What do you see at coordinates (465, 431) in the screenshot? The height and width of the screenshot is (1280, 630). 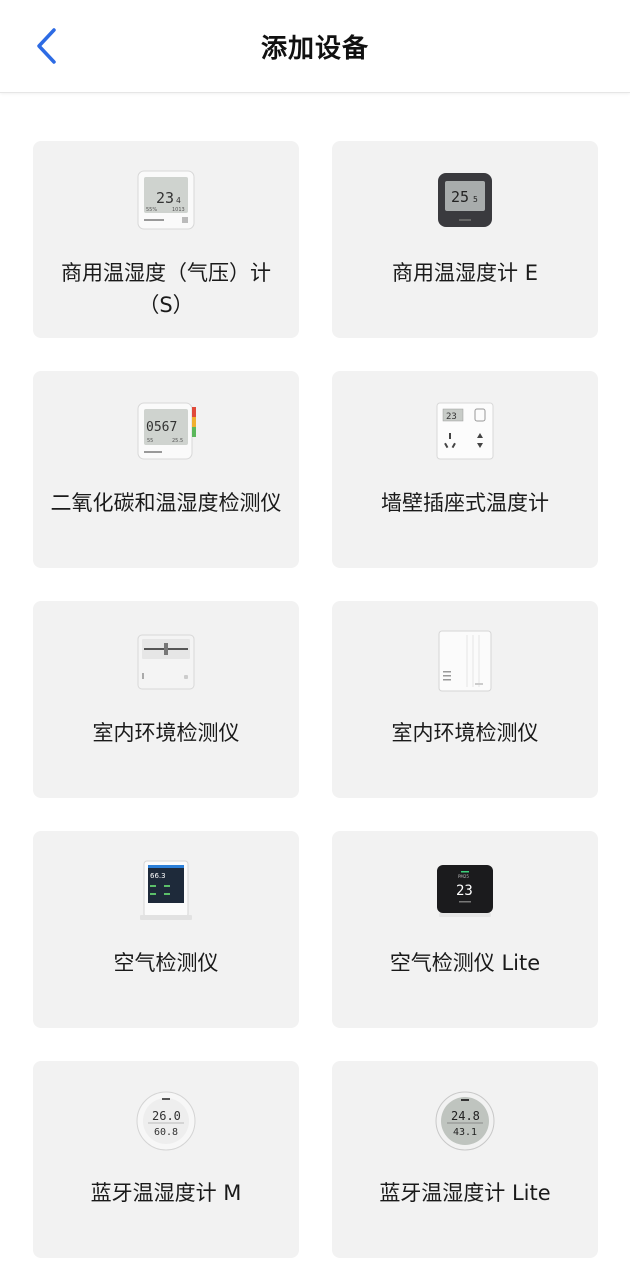 I see `wall-socket-icon: 23` at bounding box center [465, 431].